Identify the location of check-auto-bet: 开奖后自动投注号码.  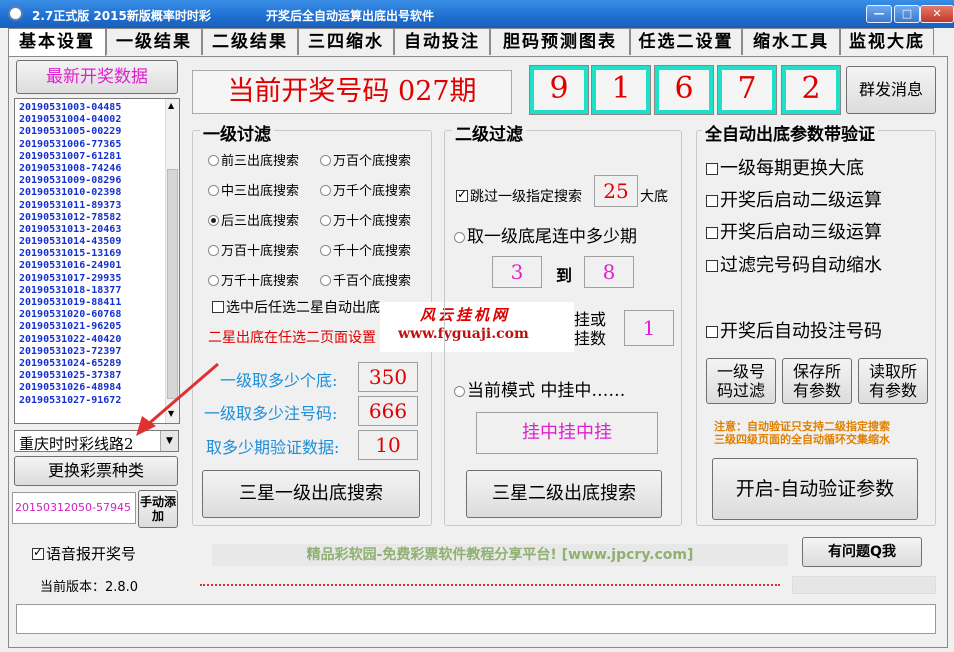
(794, 330).